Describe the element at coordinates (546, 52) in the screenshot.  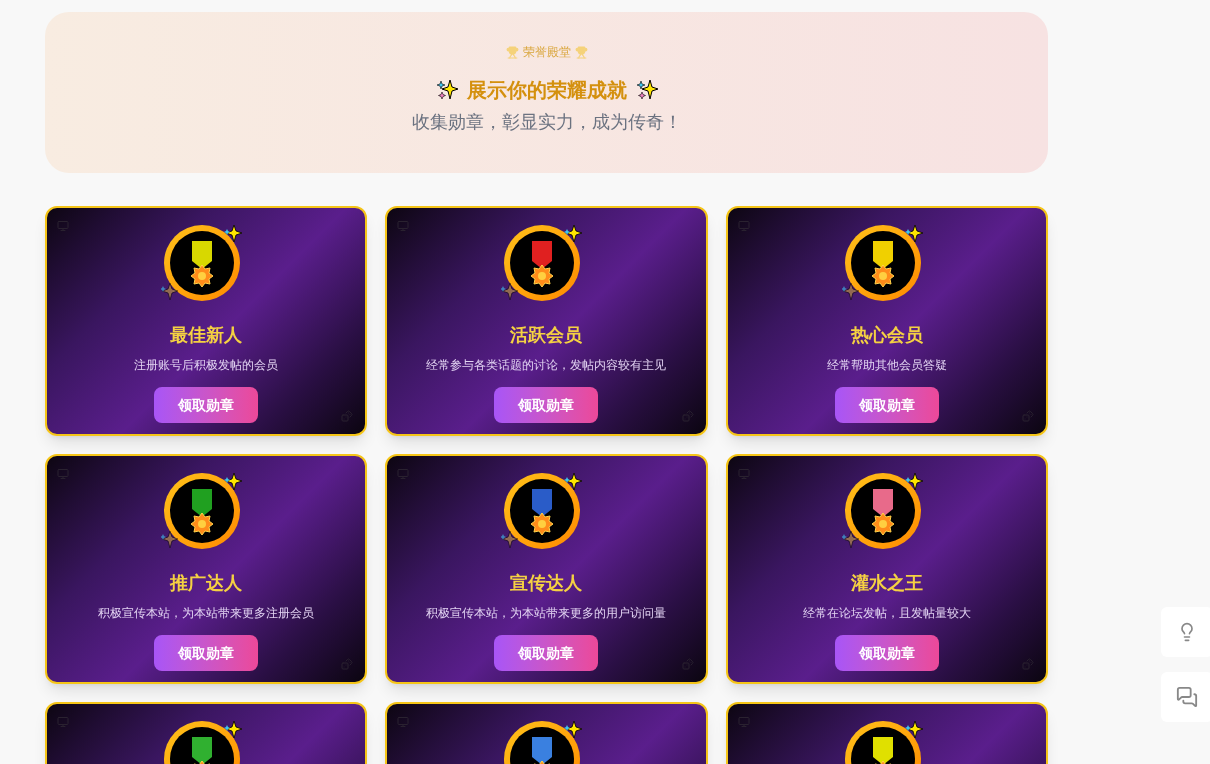
I see `hero-eyebrow: 荣誉殿堂` at that location.